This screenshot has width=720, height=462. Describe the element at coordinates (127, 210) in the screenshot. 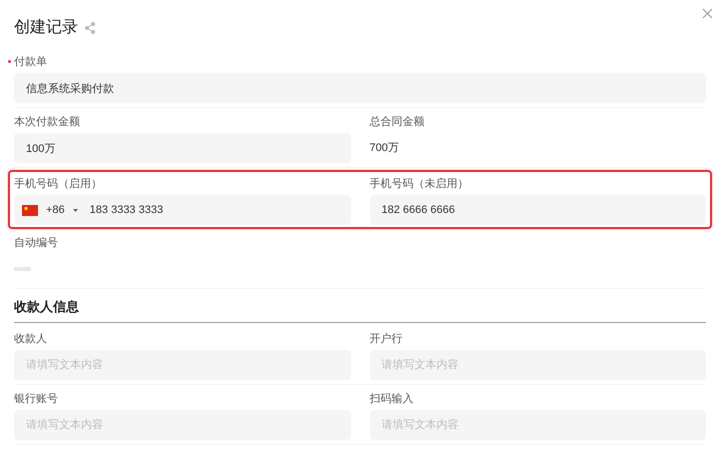

I see `phone-number: 183 3333 3333` at that location.